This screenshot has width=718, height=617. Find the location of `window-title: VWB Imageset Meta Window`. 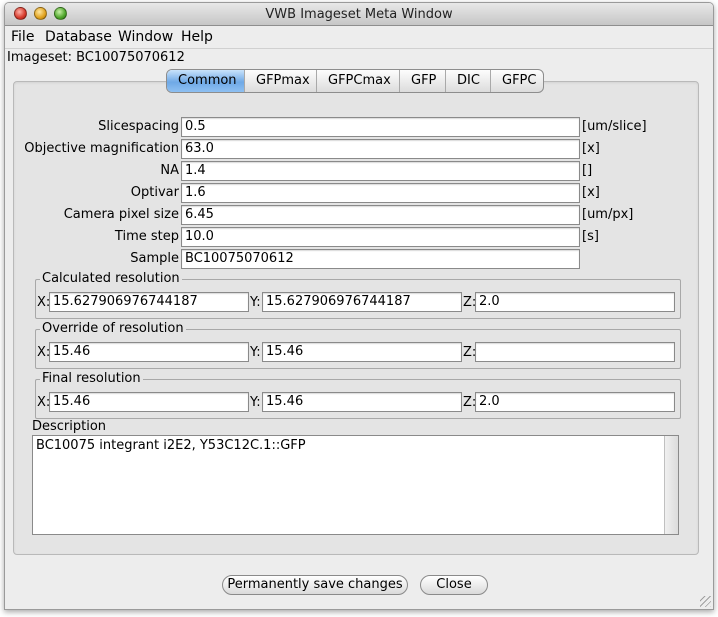

window-title: VWB Imageset Meta Window is located at coordinates (359, 14).